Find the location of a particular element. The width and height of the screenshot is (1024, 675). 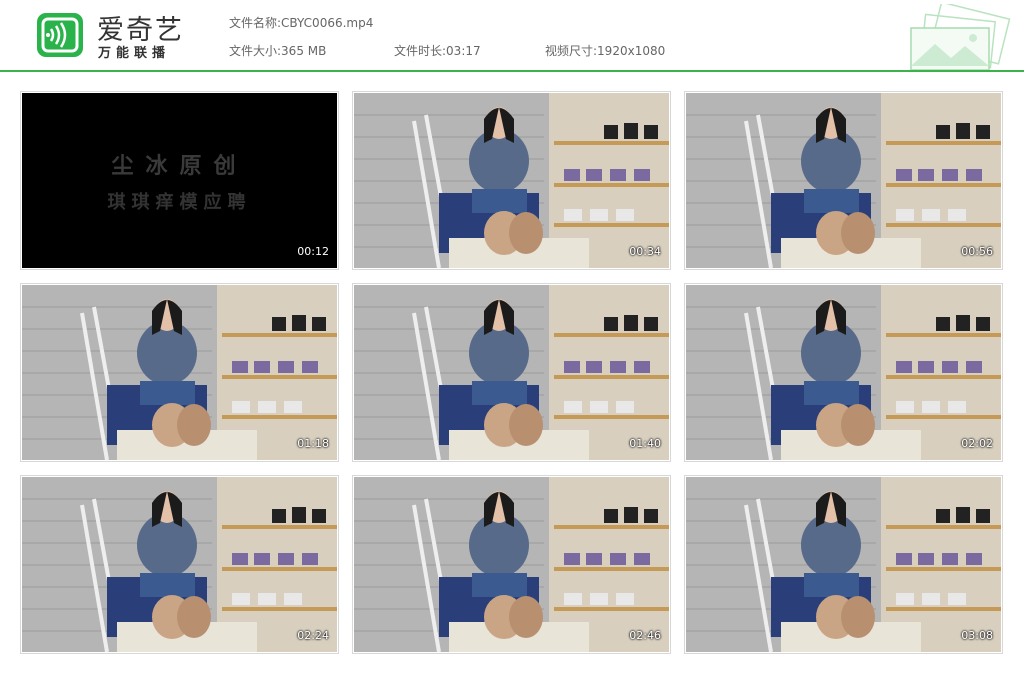

video-thumbnail: 01:40 is located at coordinates (511, 372).